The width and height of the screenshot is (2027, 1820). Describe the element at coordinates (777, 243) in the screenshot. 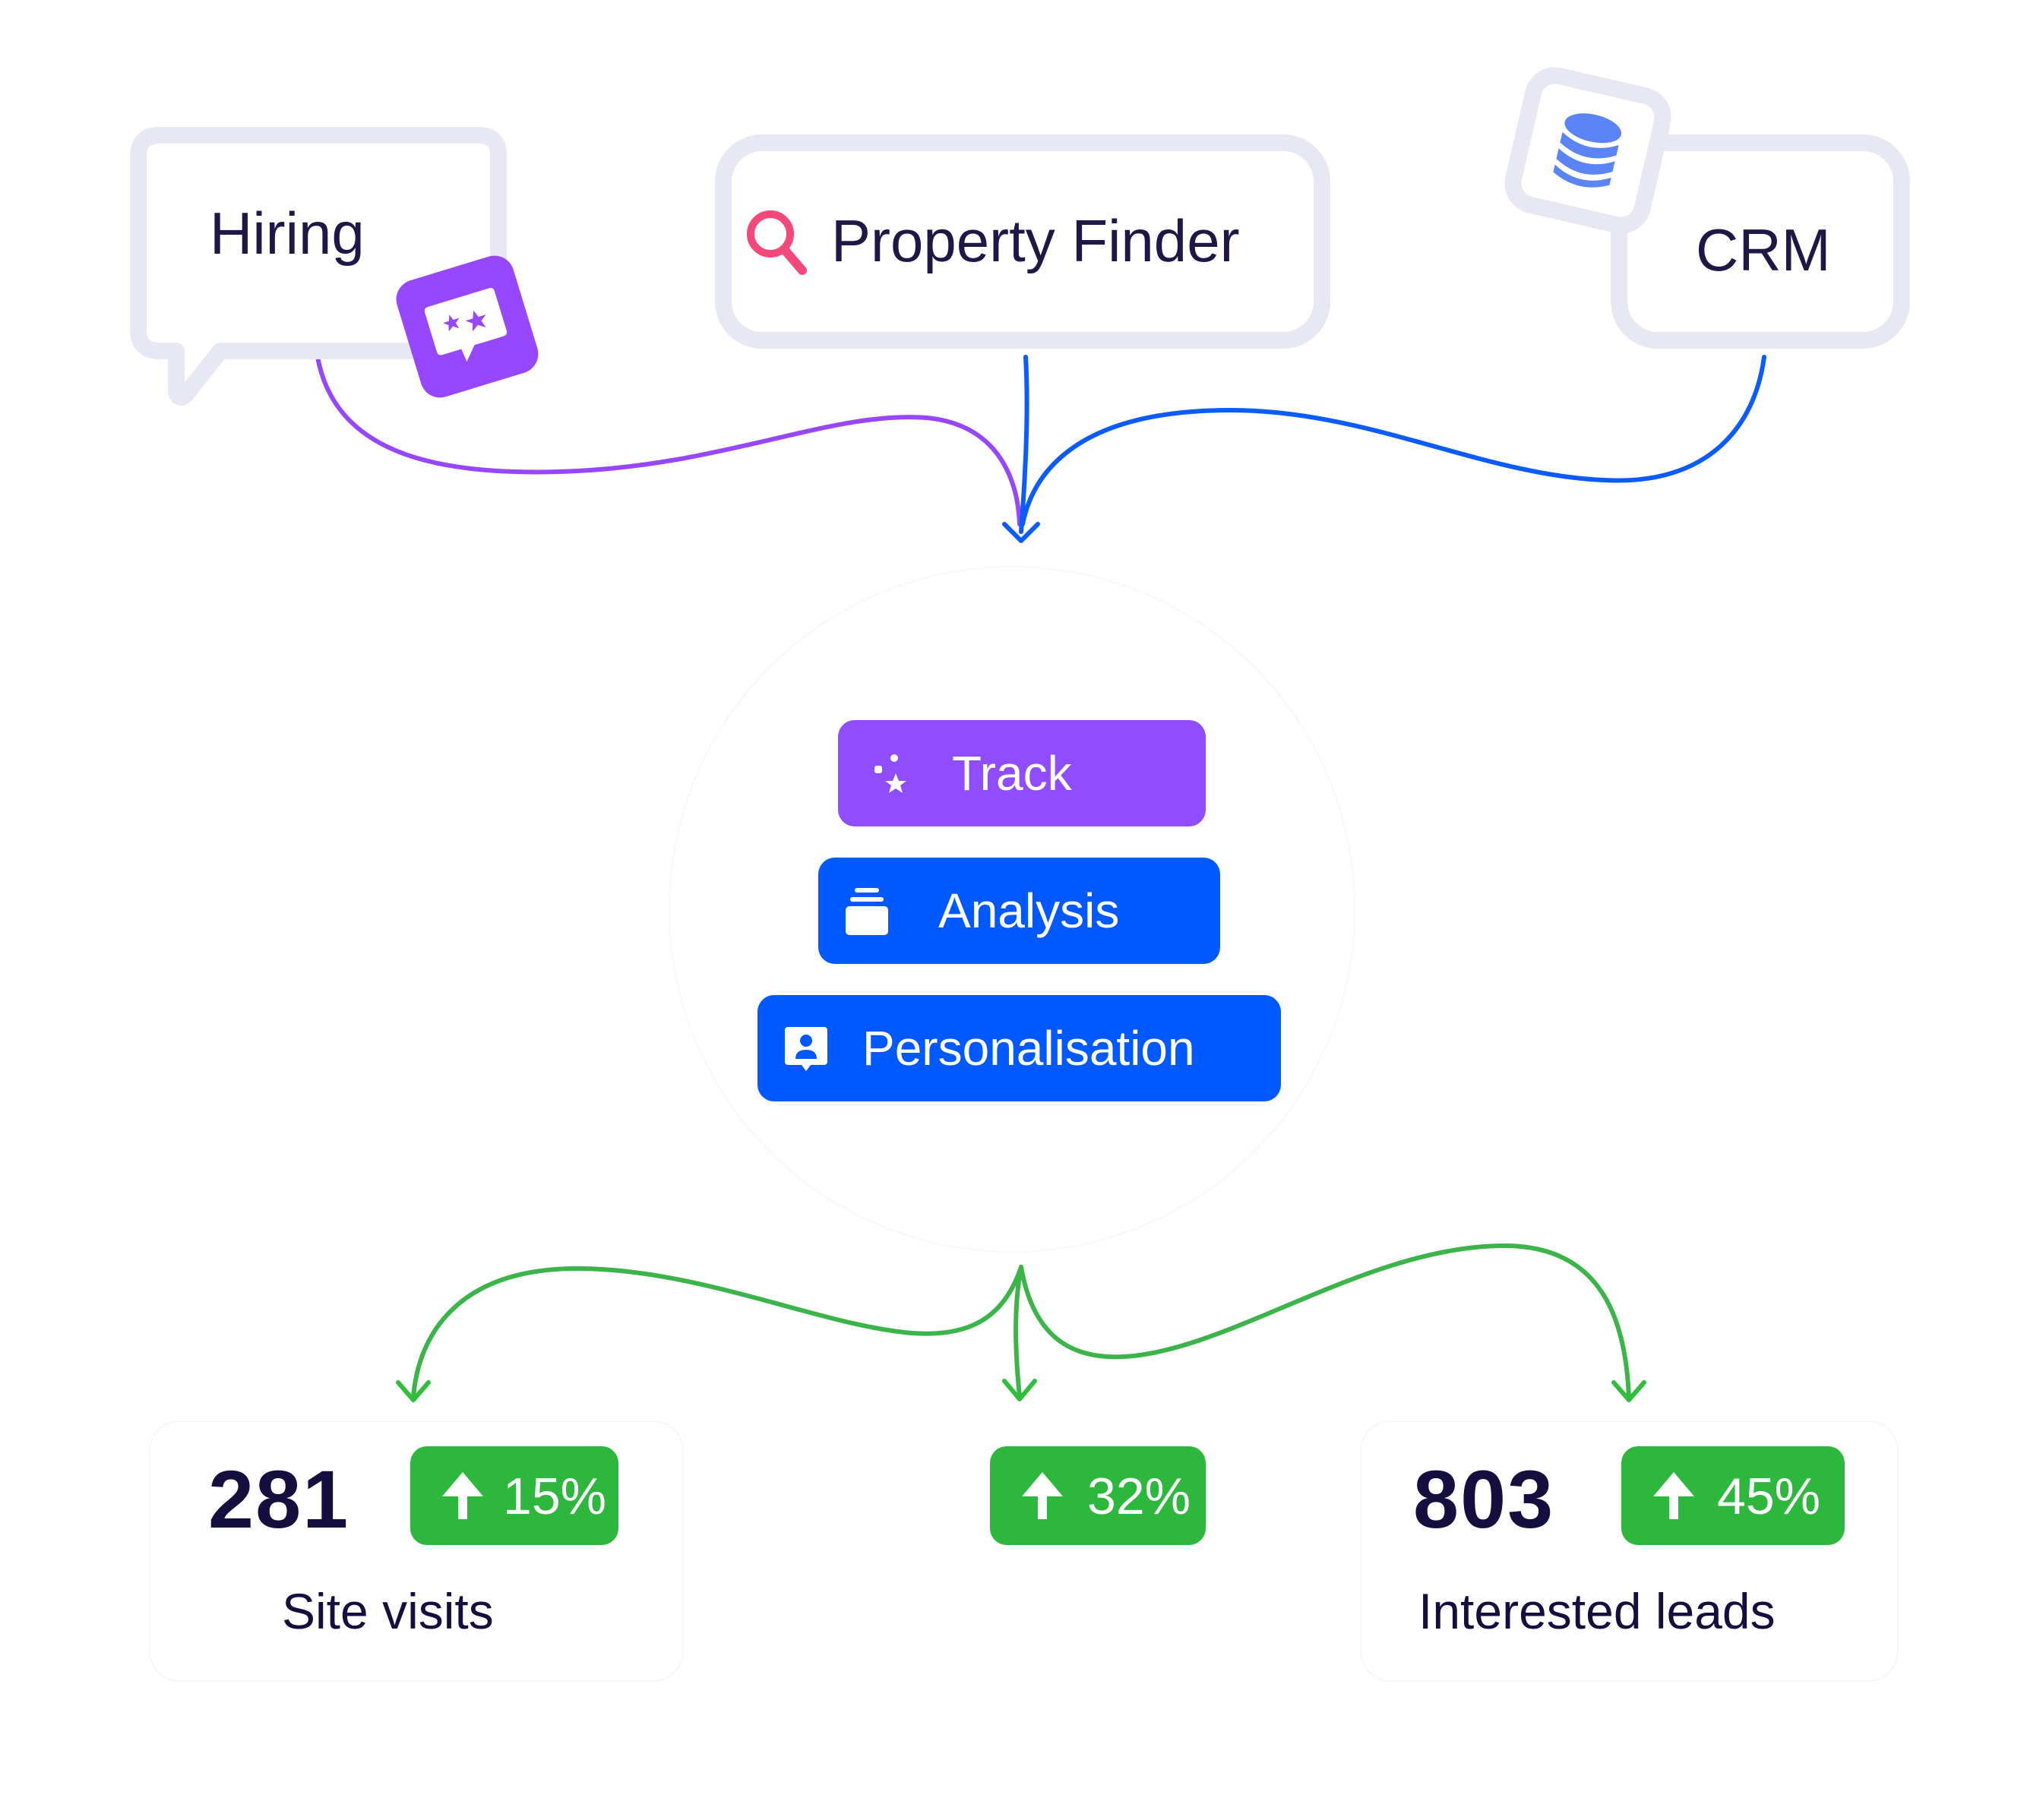

I see `search-icon` at that location.